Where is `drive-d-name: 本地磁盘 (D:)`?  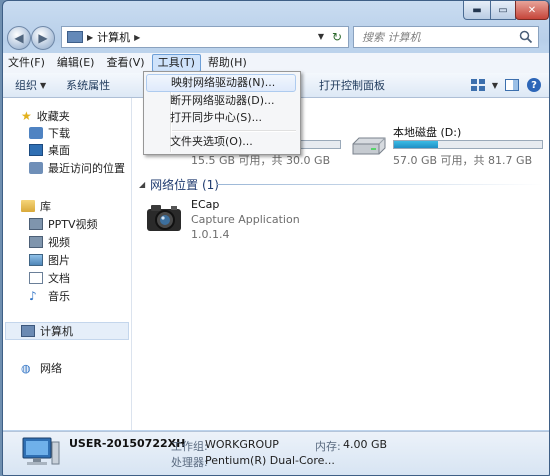 drive-d-name: 本地磁盘 (D:) is located at coordinates (427, 132).